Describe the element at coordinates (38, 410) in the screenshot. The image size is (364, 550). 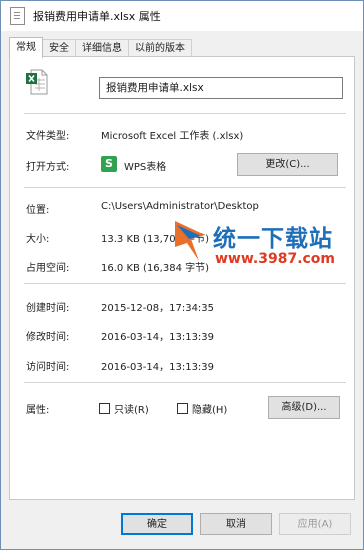
I see `attributes-label: 属性:` at that location.